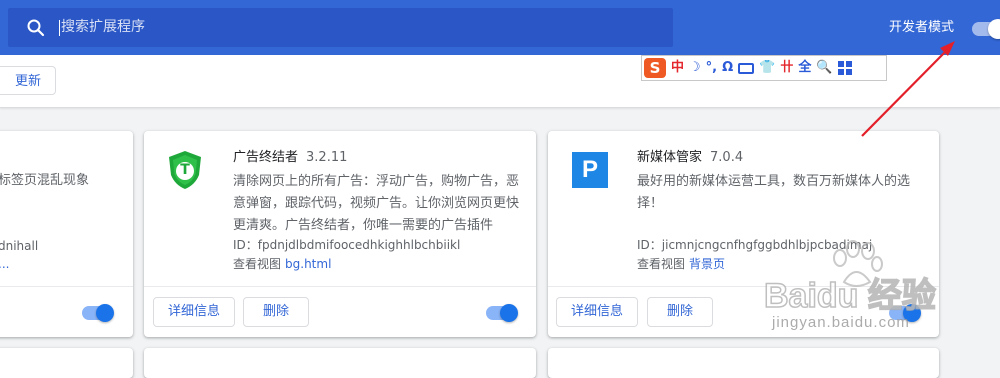 The image size is (1000, 378). I want to click on extension-id: ID：fpdnjdlbdmifoocedhkighhlbchbiikl, so click(347, 245).